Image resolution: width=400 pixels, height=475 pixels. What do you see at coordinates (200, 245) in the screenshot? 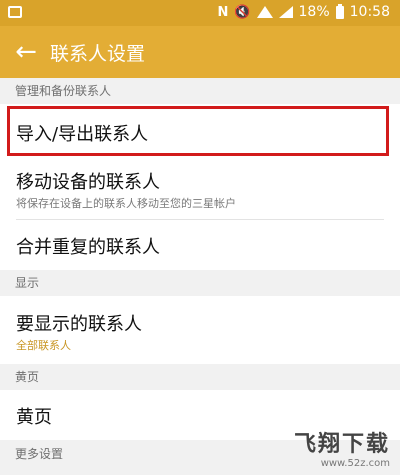
I see `merge-duplicates-item: 合并重复的联系人` at bounding box center [200, 245].